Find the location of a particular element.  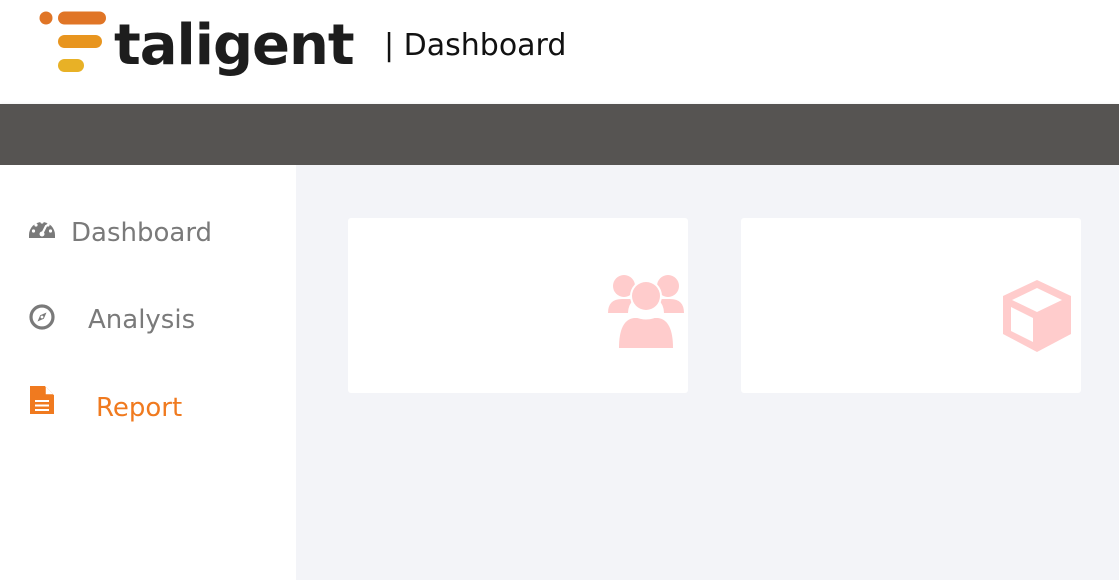

sidebar-item-analysis: Analysis is located at coordinates (148, 320).